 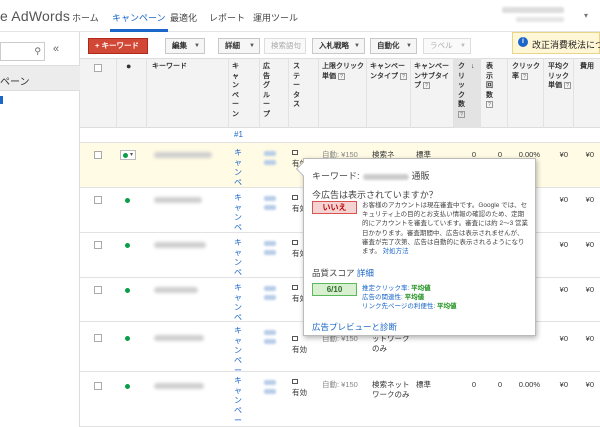 I want to click on max-cpc-value: 自動: ¥150, so click(x=340, y=385).